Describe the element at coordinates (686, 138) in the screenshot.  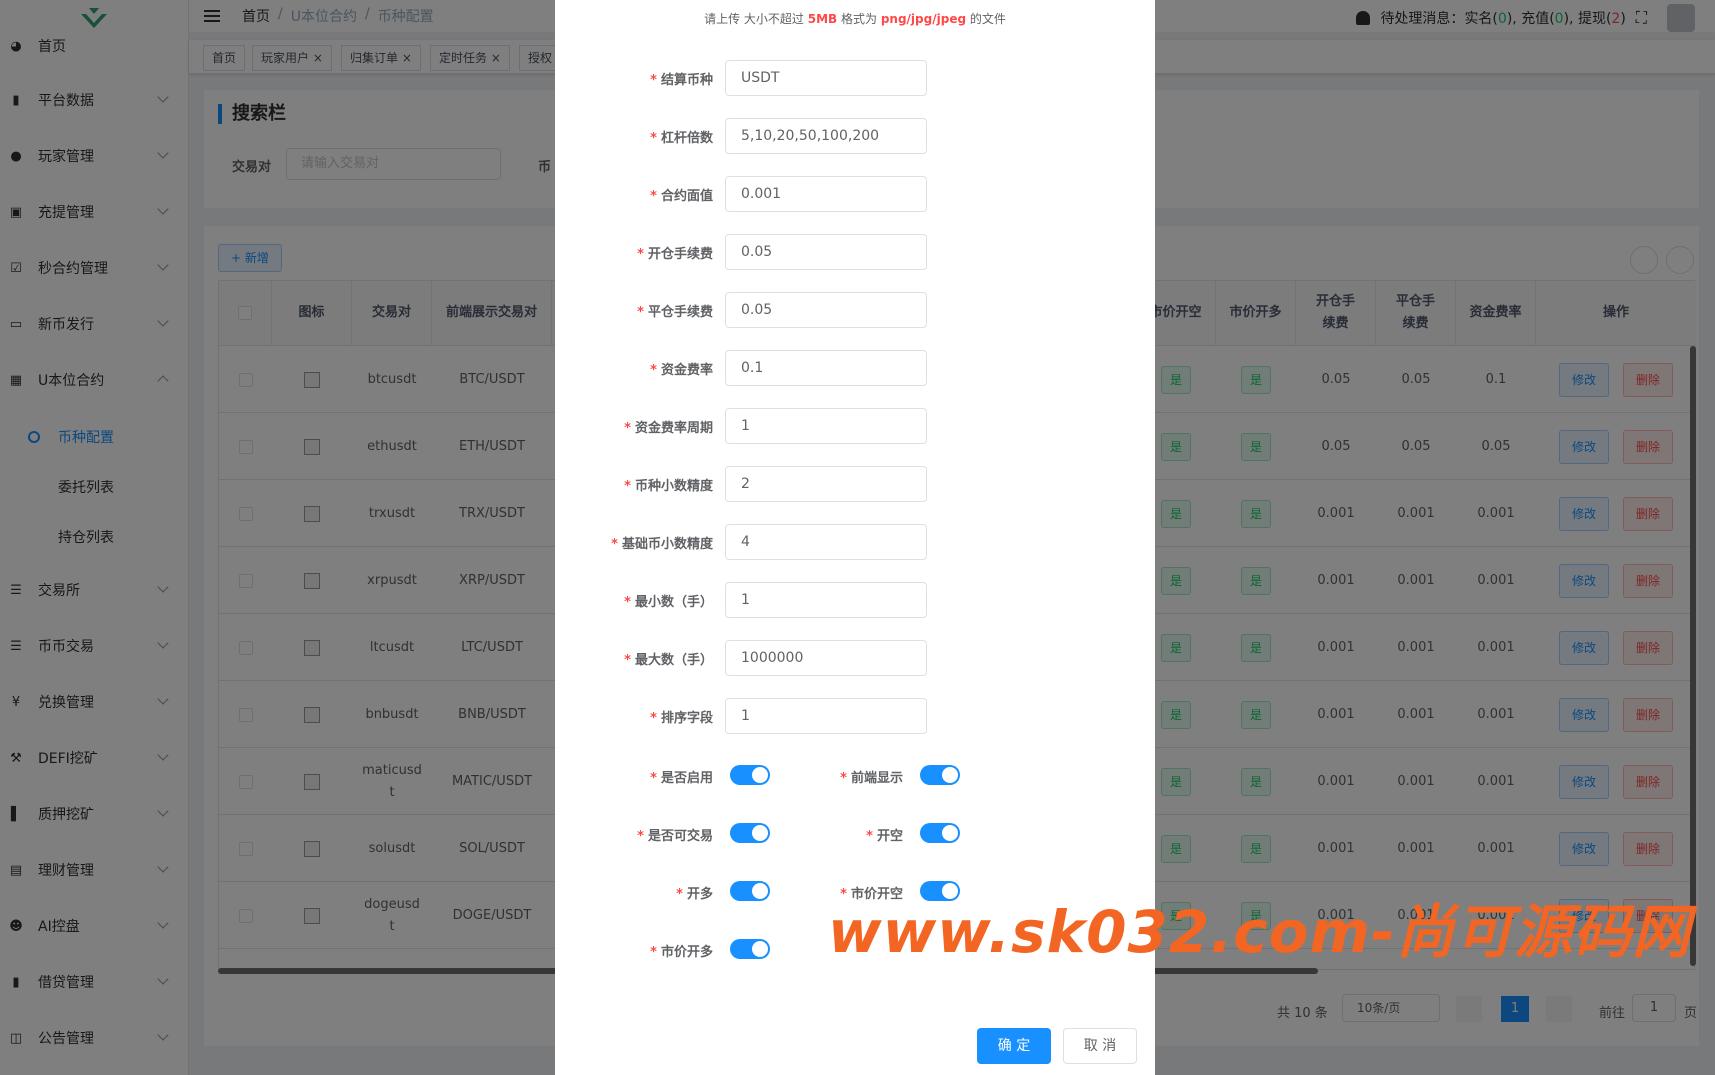
I see `field-label-text: 杠杆倍数` at that location.